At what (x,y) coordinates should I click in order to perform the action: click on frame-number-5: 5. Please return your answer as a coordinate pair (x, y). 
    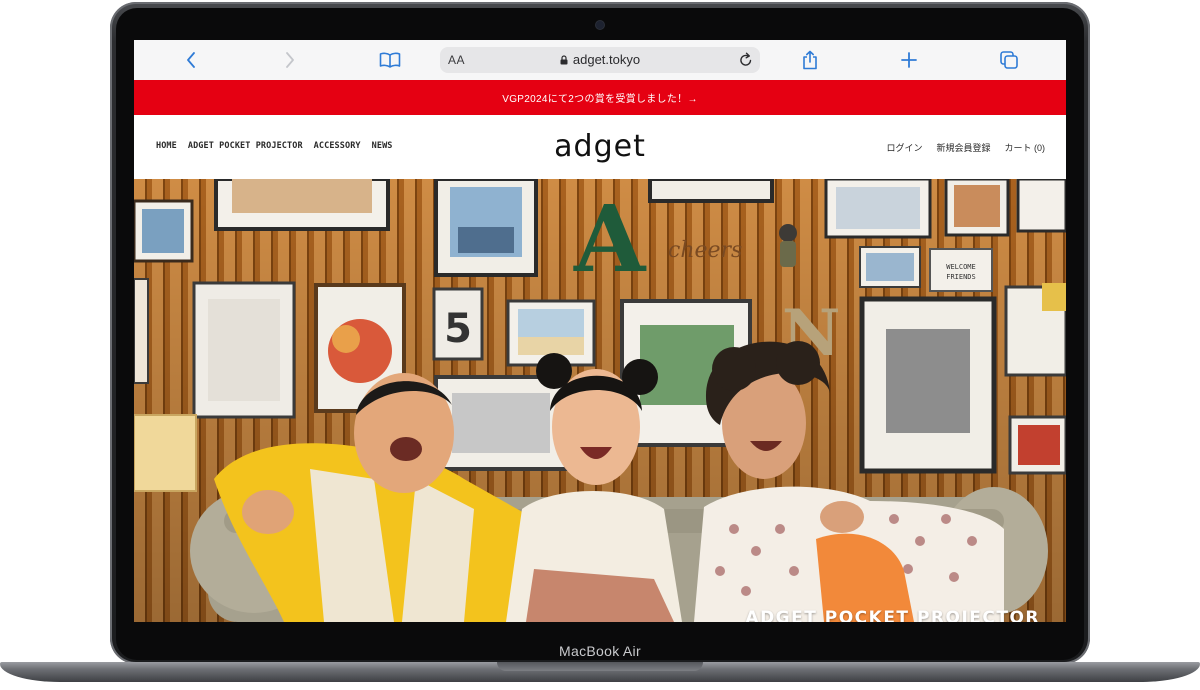
    Looking at the image, I should click on (458, 329).